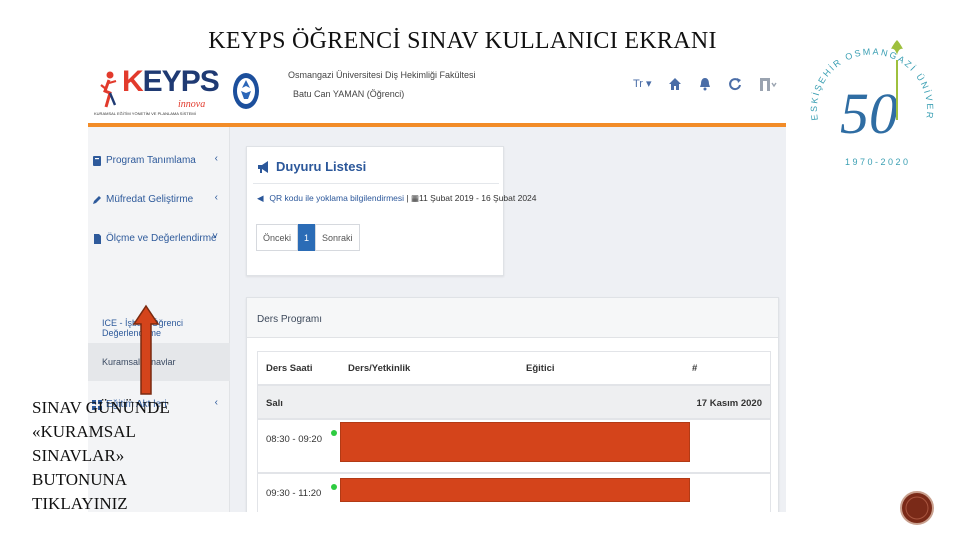  Describe the element at coordinates (274, 403) in the screenshot. I see `day-label: Salı` at that location.